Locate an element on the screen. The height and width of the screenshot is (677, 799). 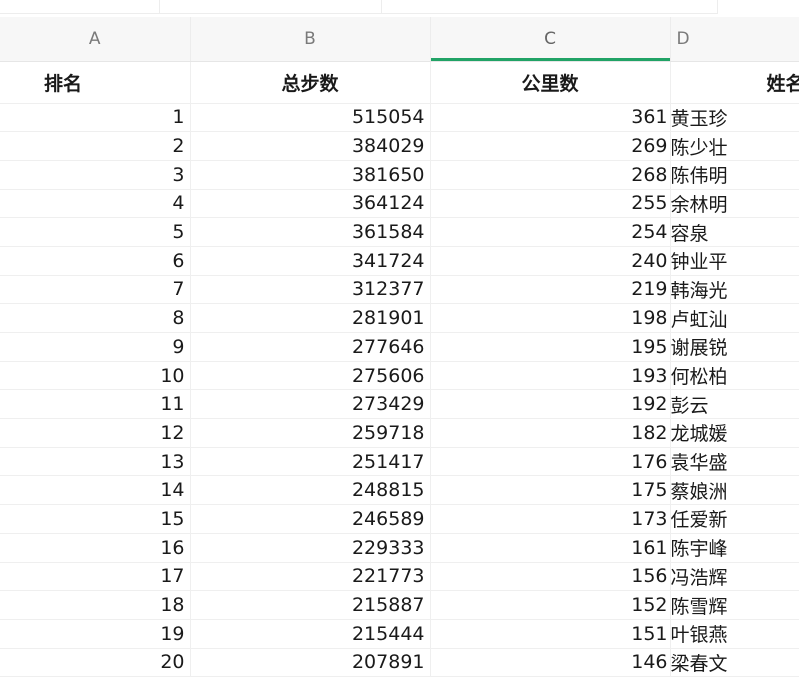
cell-km: 182 is located at coordinates (550, 433).